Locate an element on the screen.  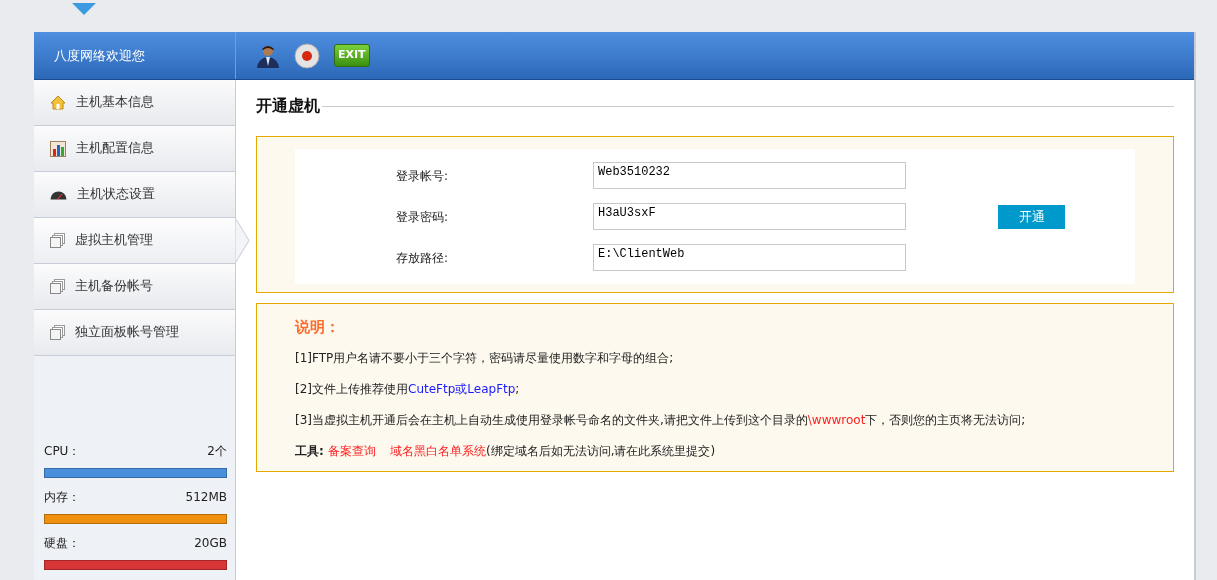
sidebar-item: 虚拟主机管理 is located at coordinates (134, 241).